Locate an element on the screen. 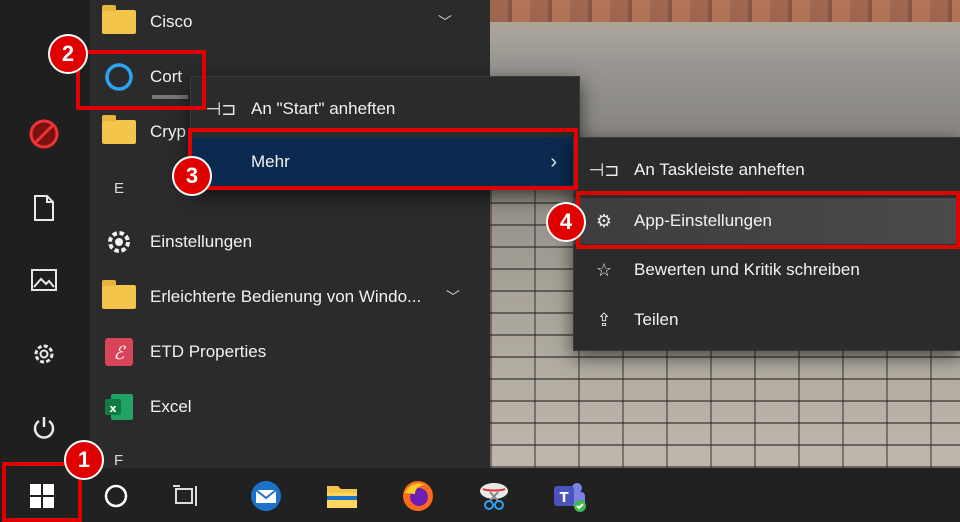 This screenshot has height=522, width=960. menu-item-rate-review: ☆ Bewerten und Kritik schreiben is located at coordinates (767, 270).